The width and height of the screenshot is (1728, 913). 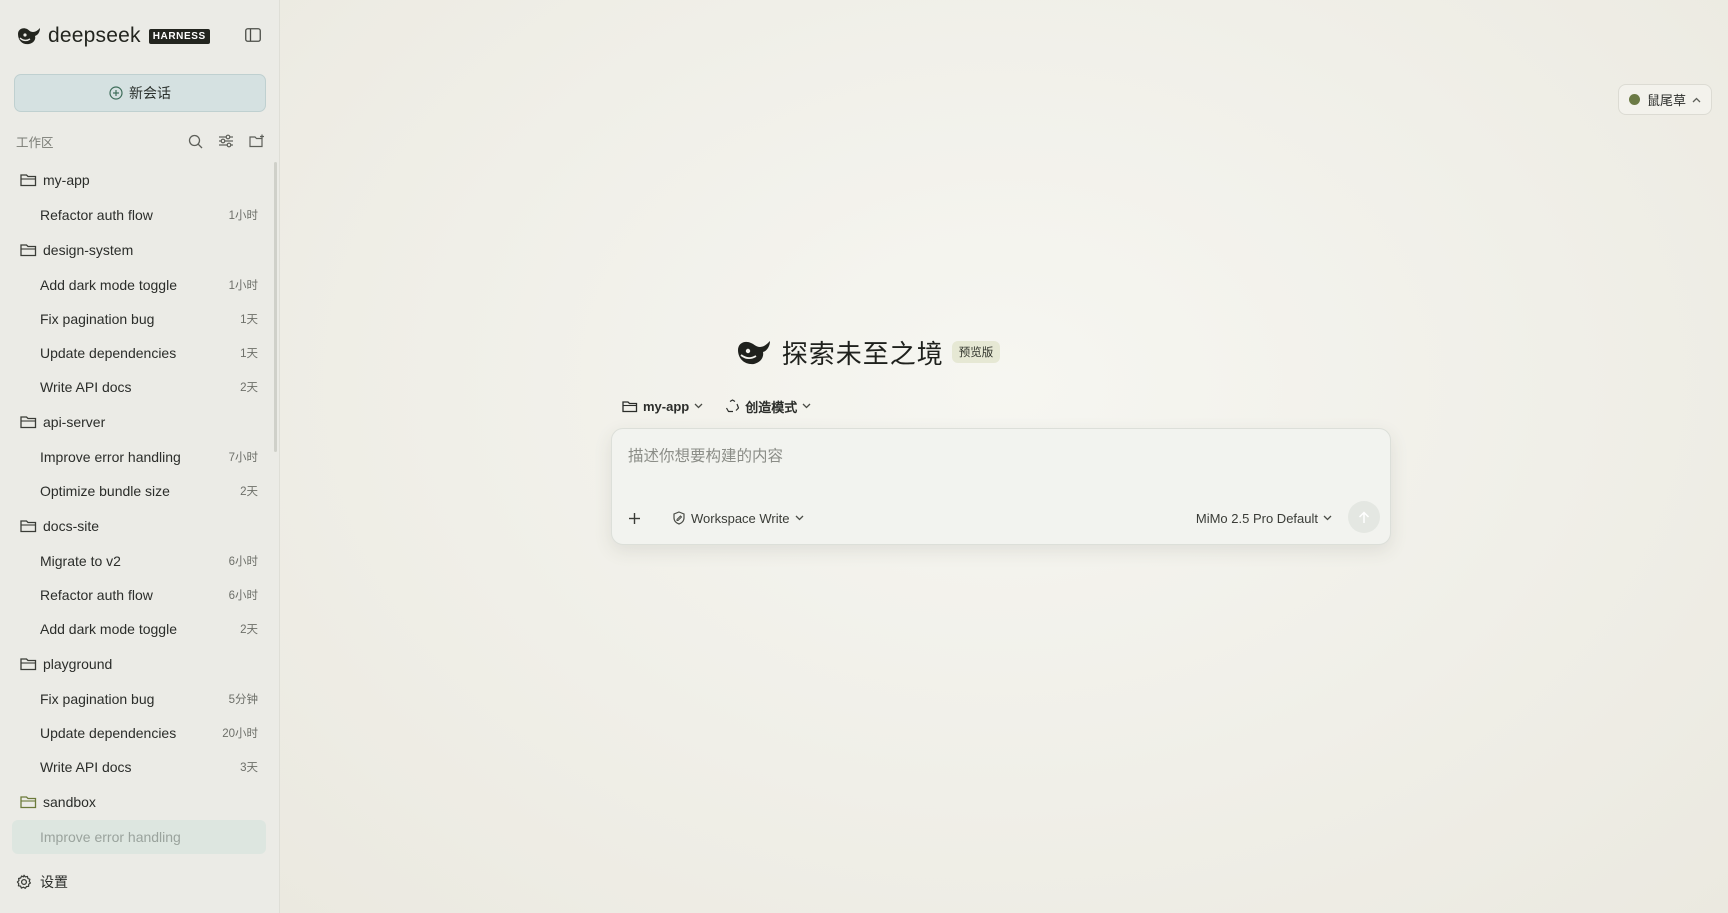 I want to click on permission-selector: Workspace Write, so click(x=738, y=518).